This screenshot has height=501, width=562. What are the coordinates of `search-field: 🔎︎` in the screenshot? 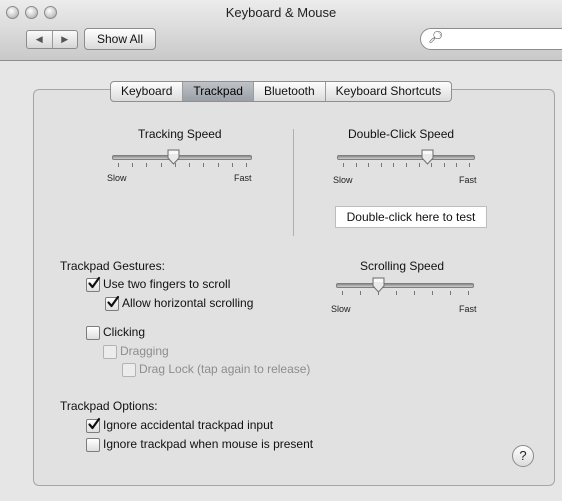 It's located at (491, 39).